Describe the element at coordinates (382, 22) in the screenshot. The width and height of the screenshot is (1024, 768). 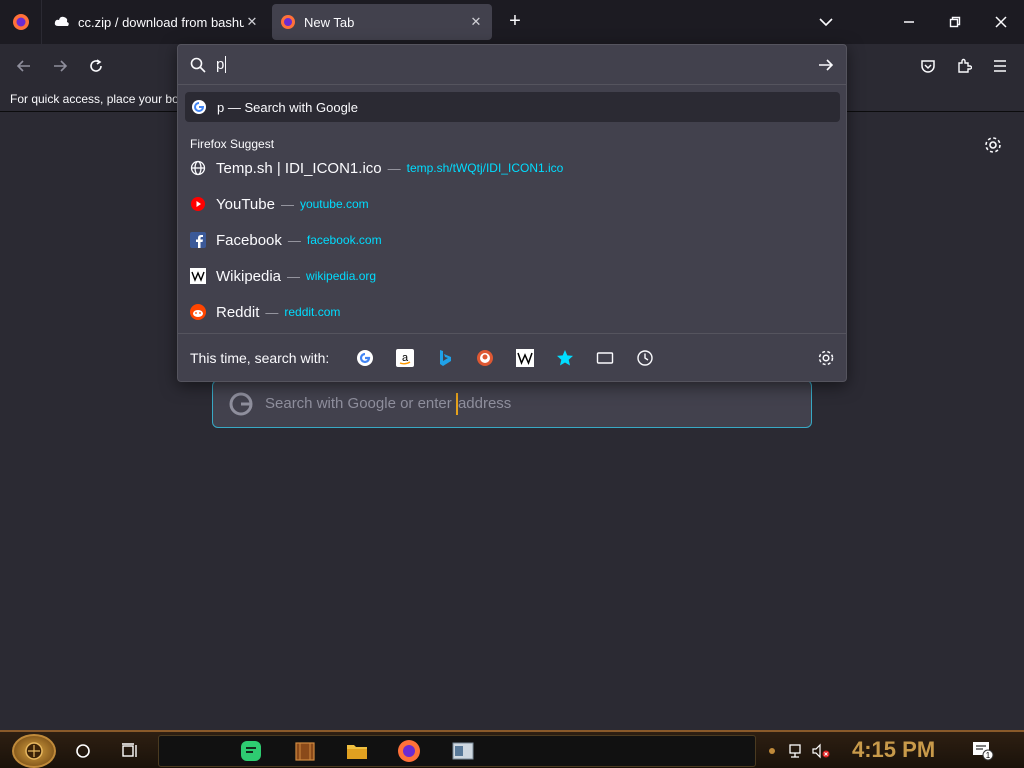
I see `tab-new-tab: New Tab ✕` at that location.